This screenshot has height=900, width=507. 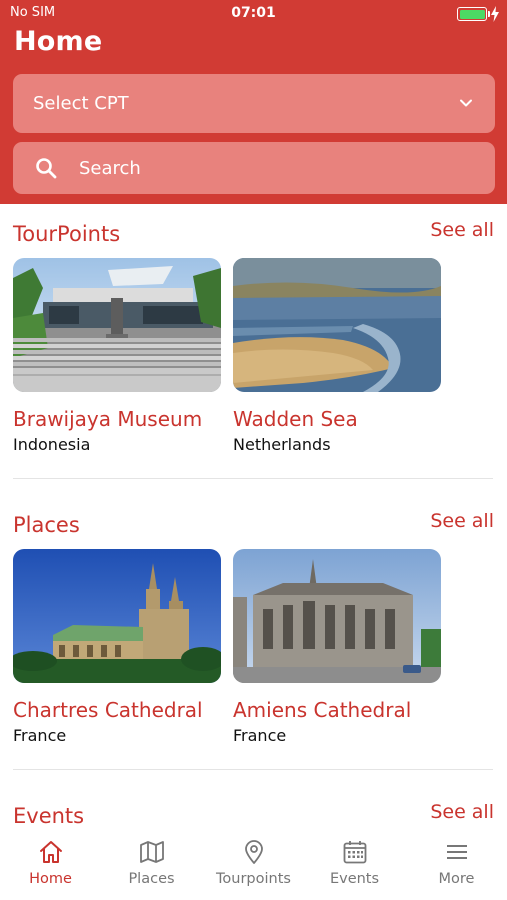 I want to click on place-card: Amiens Cathedral France, so click(x=337, y=647).